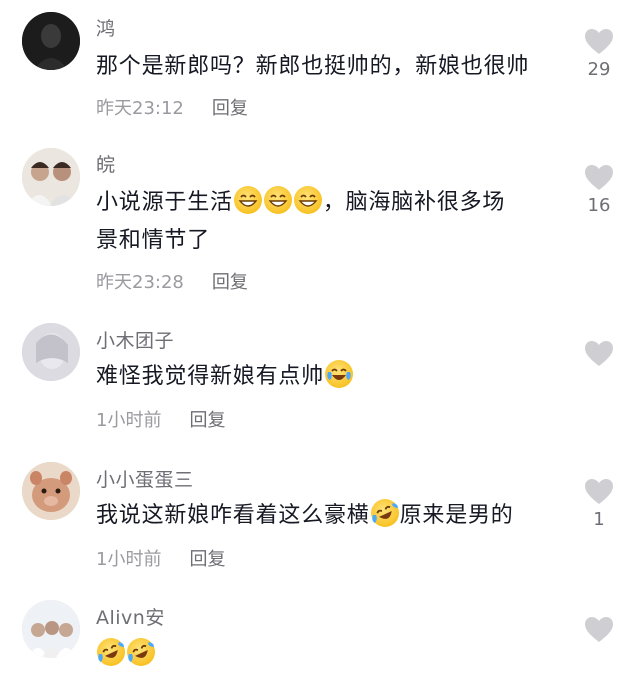 The height and width of the screenshot is (689, 640). Describe the element at coordinates (331, 222) in the screenshot. I see `comment-text: 小说源于生活 ，脑海脑补很多场景和情节了` at that location.